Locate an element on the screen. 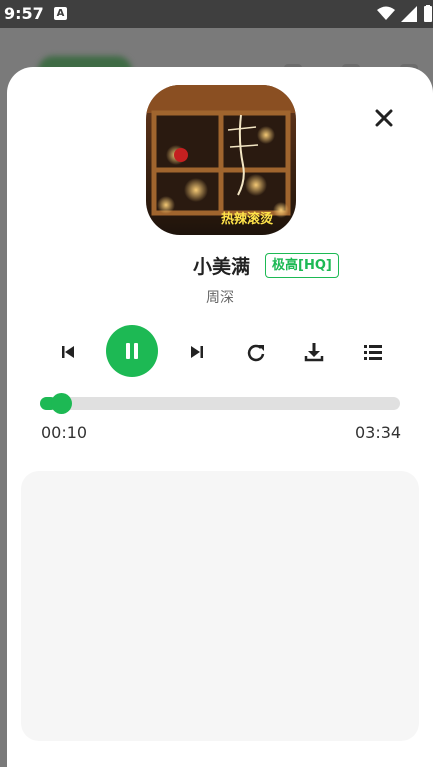  pause-button is located at coordinates (132, 351).